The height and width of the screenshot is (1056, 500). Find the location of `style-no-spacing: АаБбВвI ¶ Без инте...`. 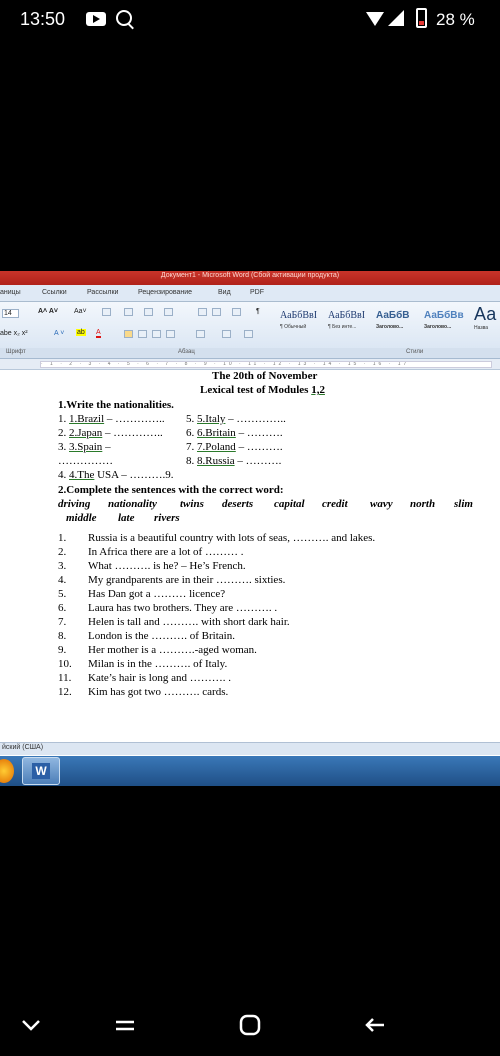

style-no-spacing: АаБбВвI ¶ Без инте... is located at coordinates (346, 323).